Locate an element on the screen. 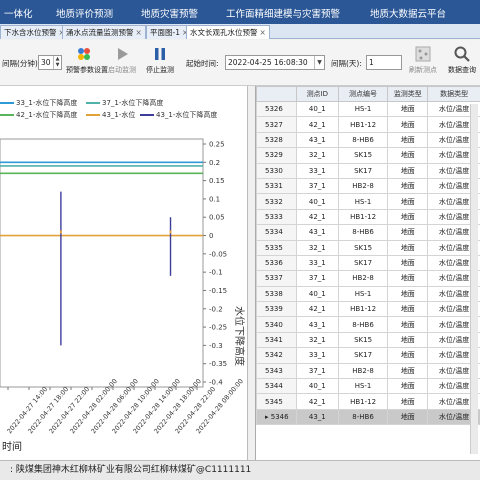 Image resolution: width=480 pixels, height=480 pixels. table-row: 5326 40_1 HS-1 地面 水位/温度 is located at coordinates (368, 109).